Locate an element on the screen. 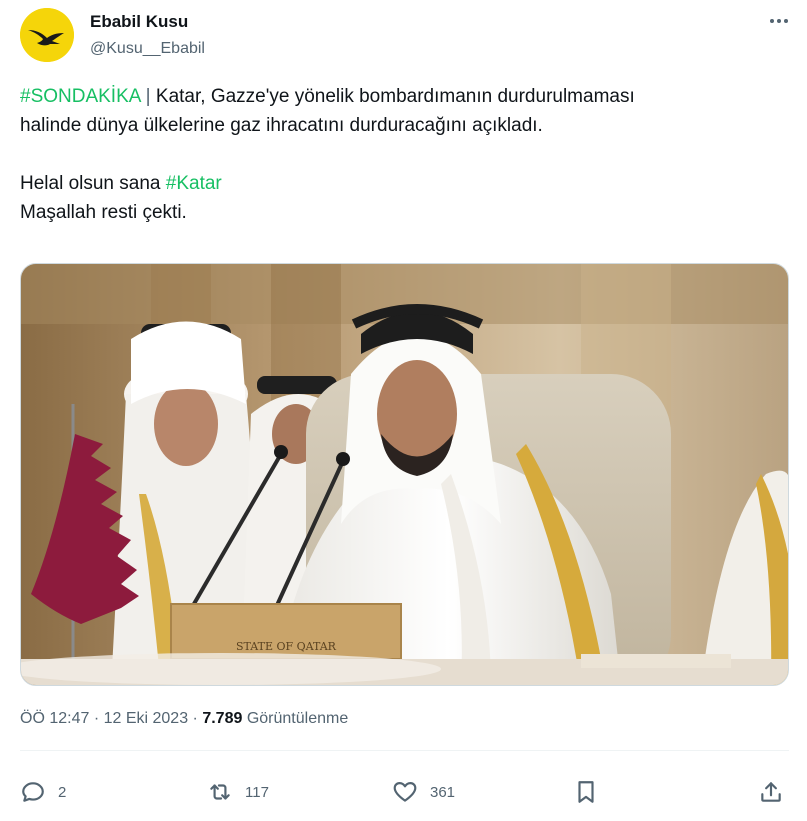 The height and width of the screenshot is (821, 807). retweet-count: 117 is located at coordinates (257, 792).